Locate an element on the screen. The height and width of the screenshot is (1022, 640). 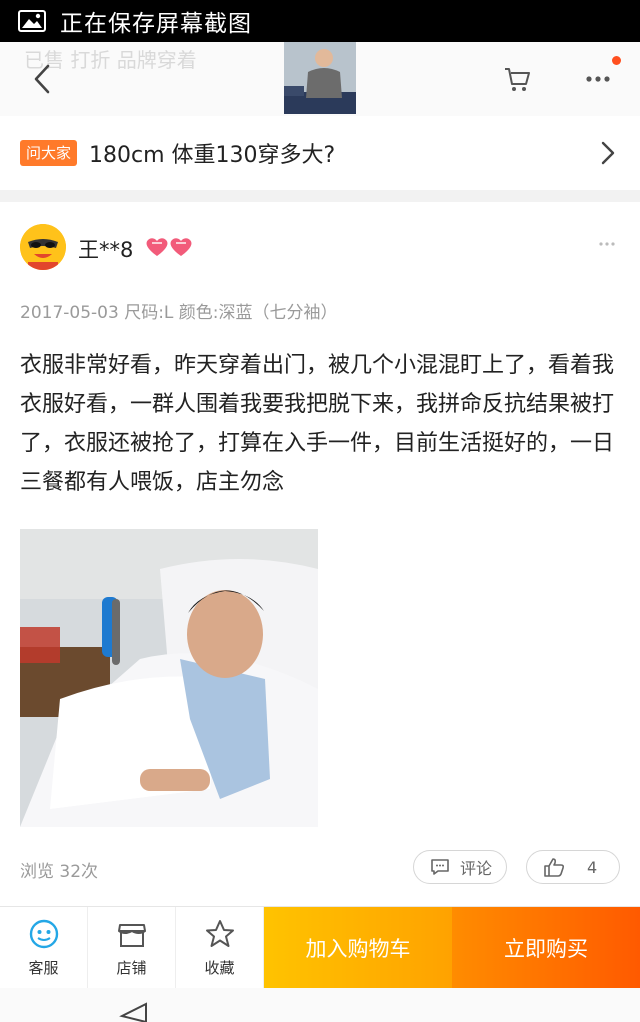
chevron-right-icon is located at coordinates (608, 153).